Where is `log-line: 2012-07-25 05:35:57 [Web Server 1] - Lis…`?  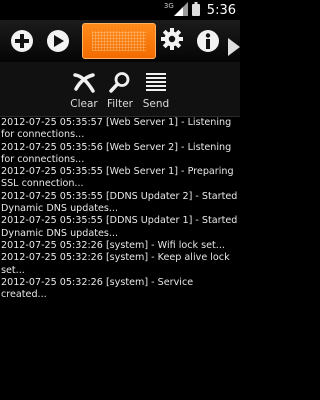
log-line: 2012-07-25 05:35:57 [Web Server 1] - Lis… is located at coordinates (116, 129).